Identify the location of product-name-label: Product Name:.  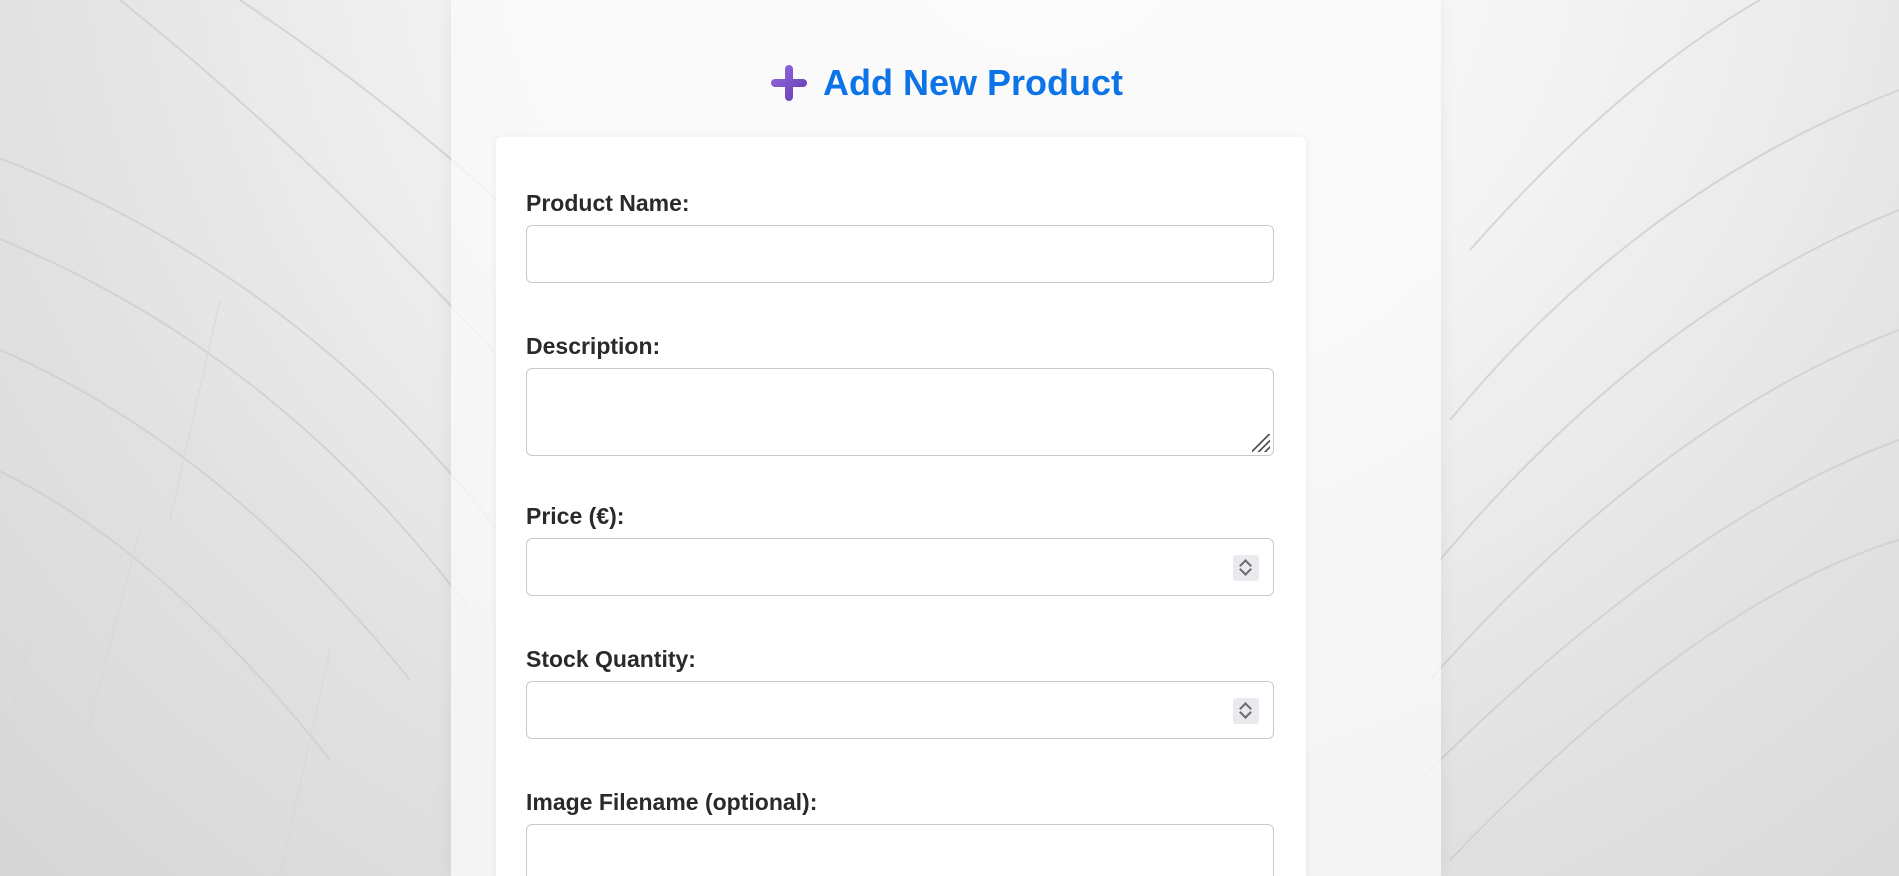
(608, 203).